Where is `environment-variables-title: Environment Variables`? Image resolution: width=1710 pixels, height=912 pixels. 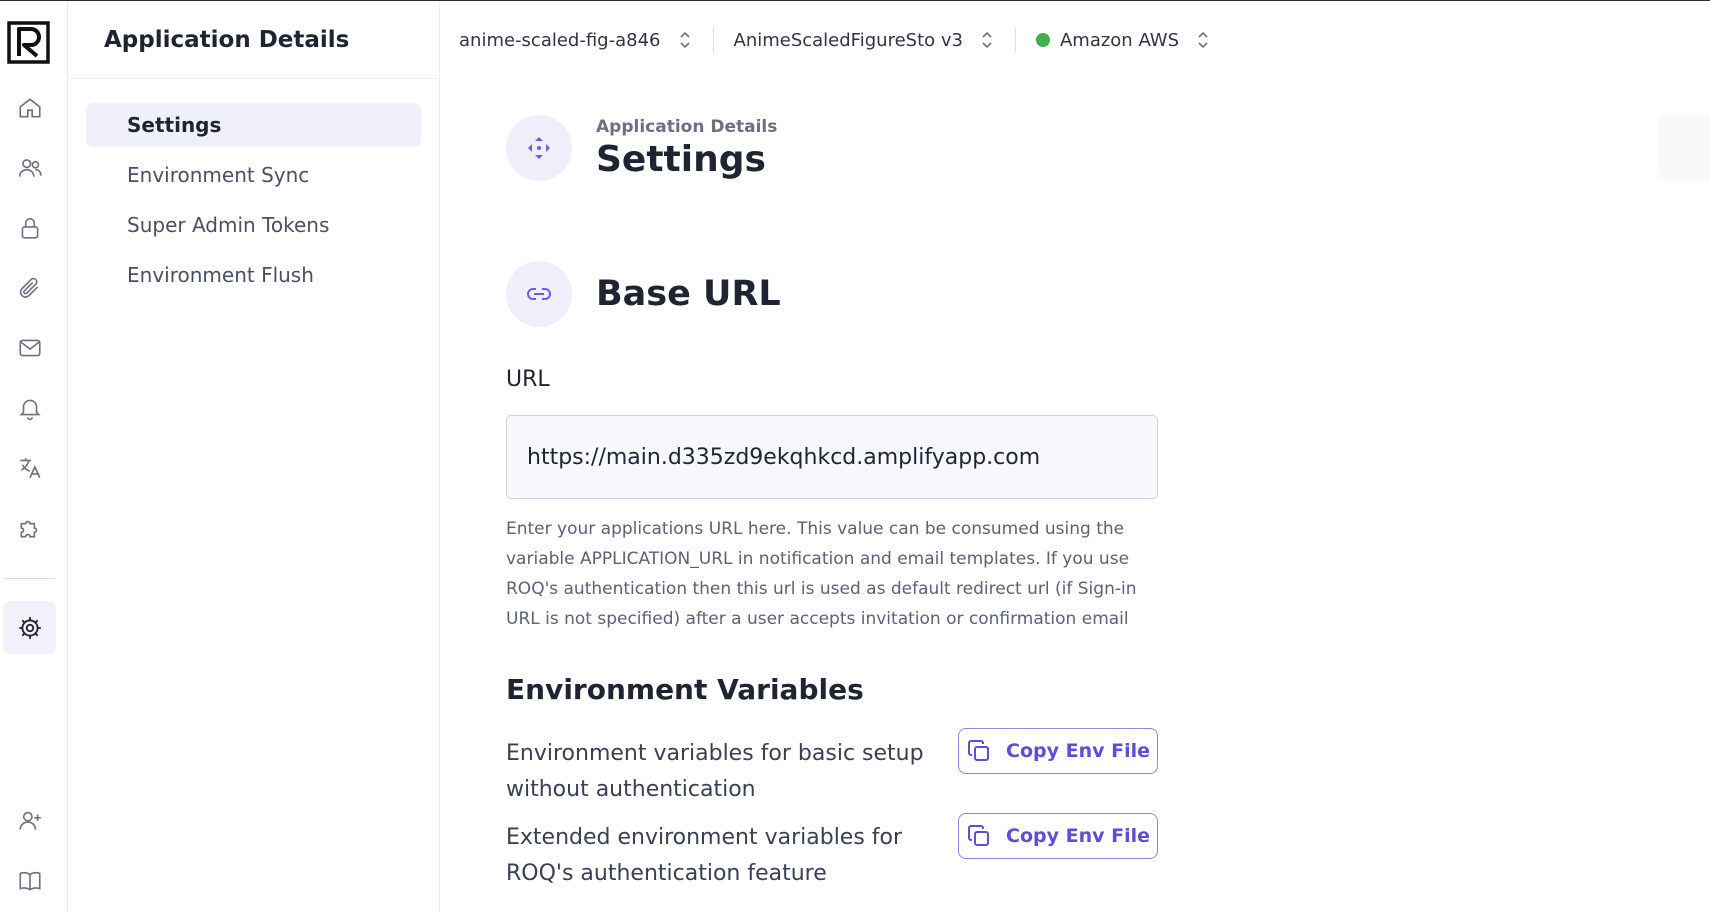
environment-variables-title: Environment Variables is located at coordinates (685, 689).